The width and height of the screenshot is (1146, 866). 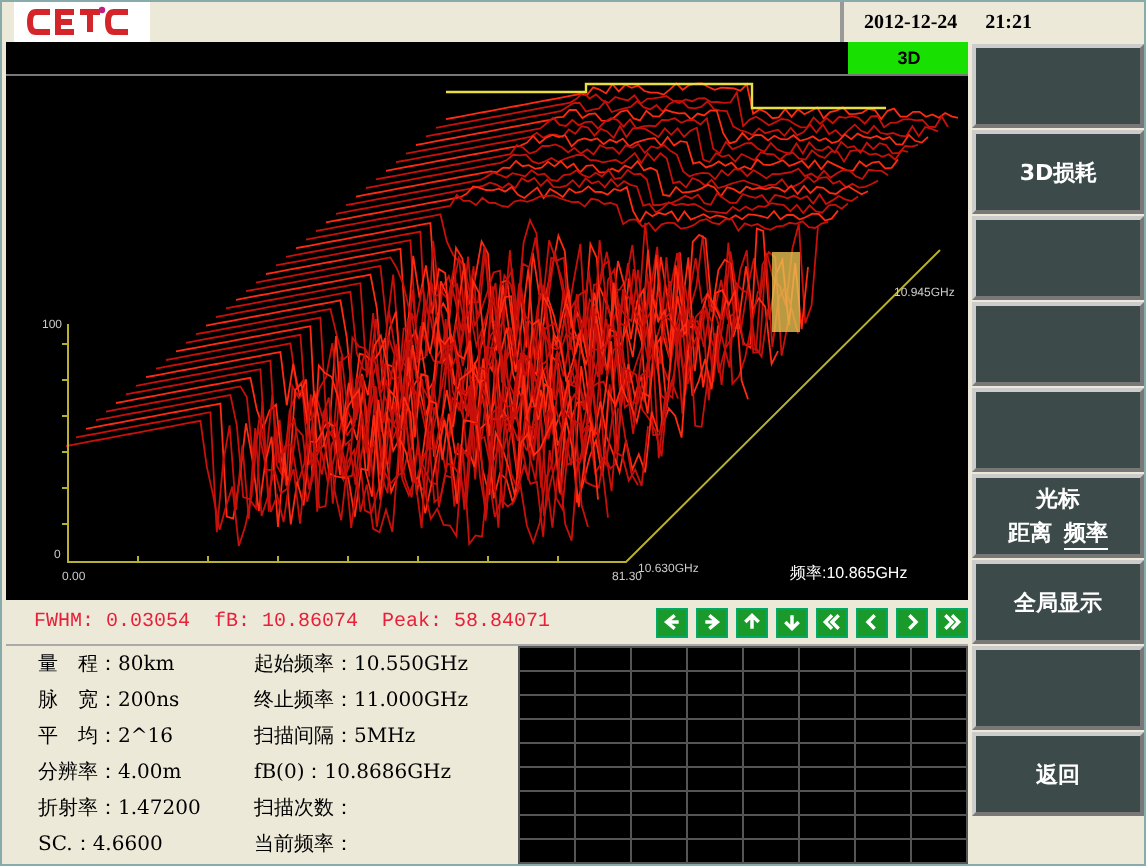 What do you see at coordinates (305, 809) in the screenshot?
I see `parameter-text: 扫描次数：` at bounding box center [305, 809].